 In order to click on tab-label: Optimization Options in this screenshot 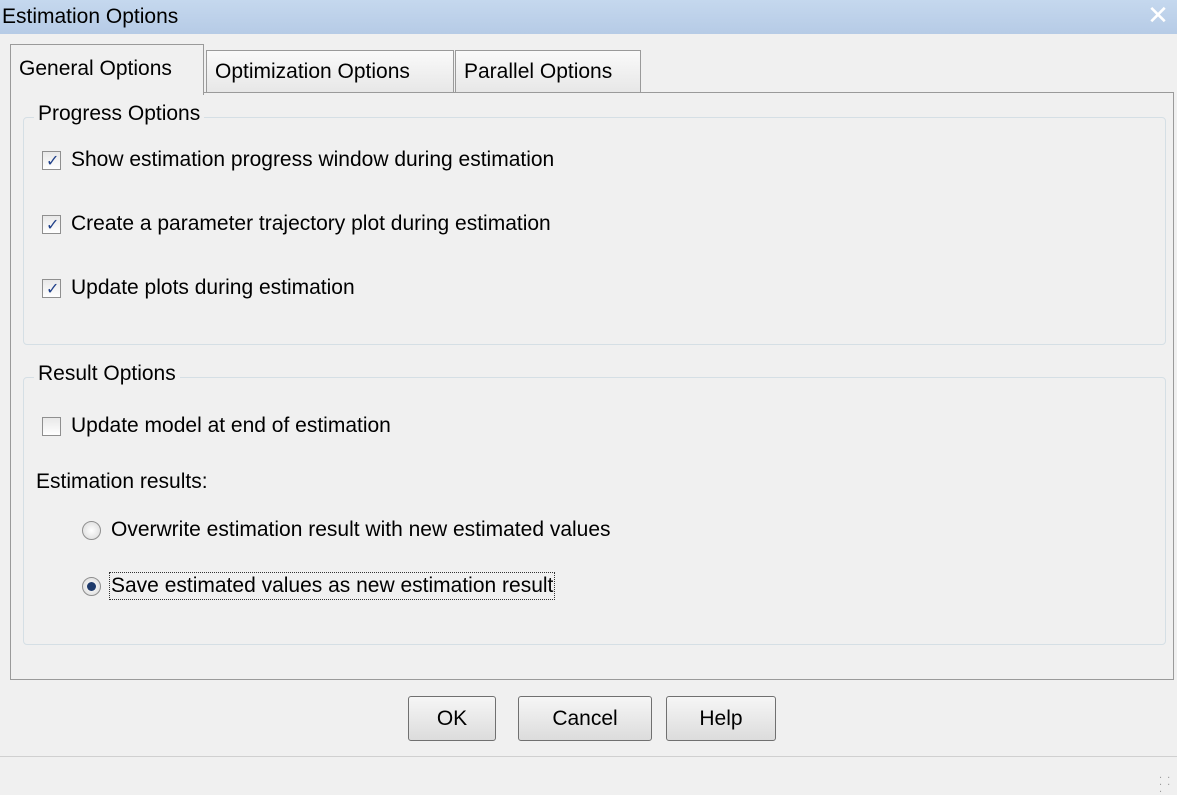, I will do `click(312, 71)`.